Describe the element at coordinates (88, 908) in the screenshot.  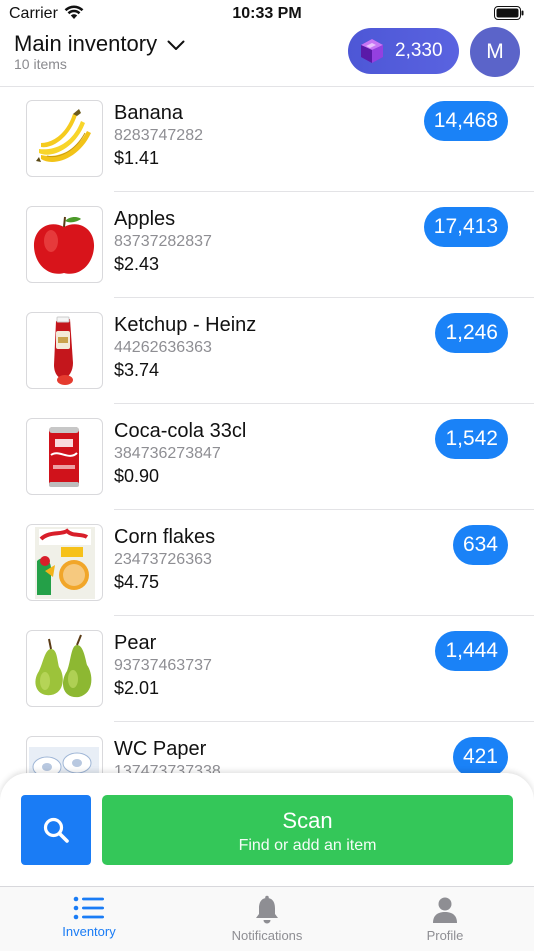
I see `list-icon` at that location.